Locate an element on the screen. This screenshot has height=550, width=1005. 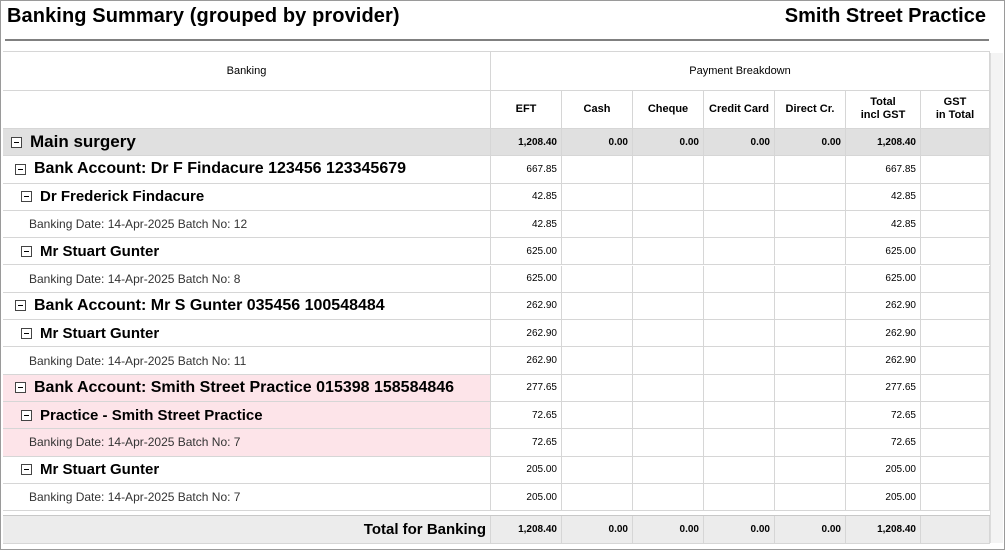
cell-total-incl-gst: 277.65 is located at coordinates (883, 388).